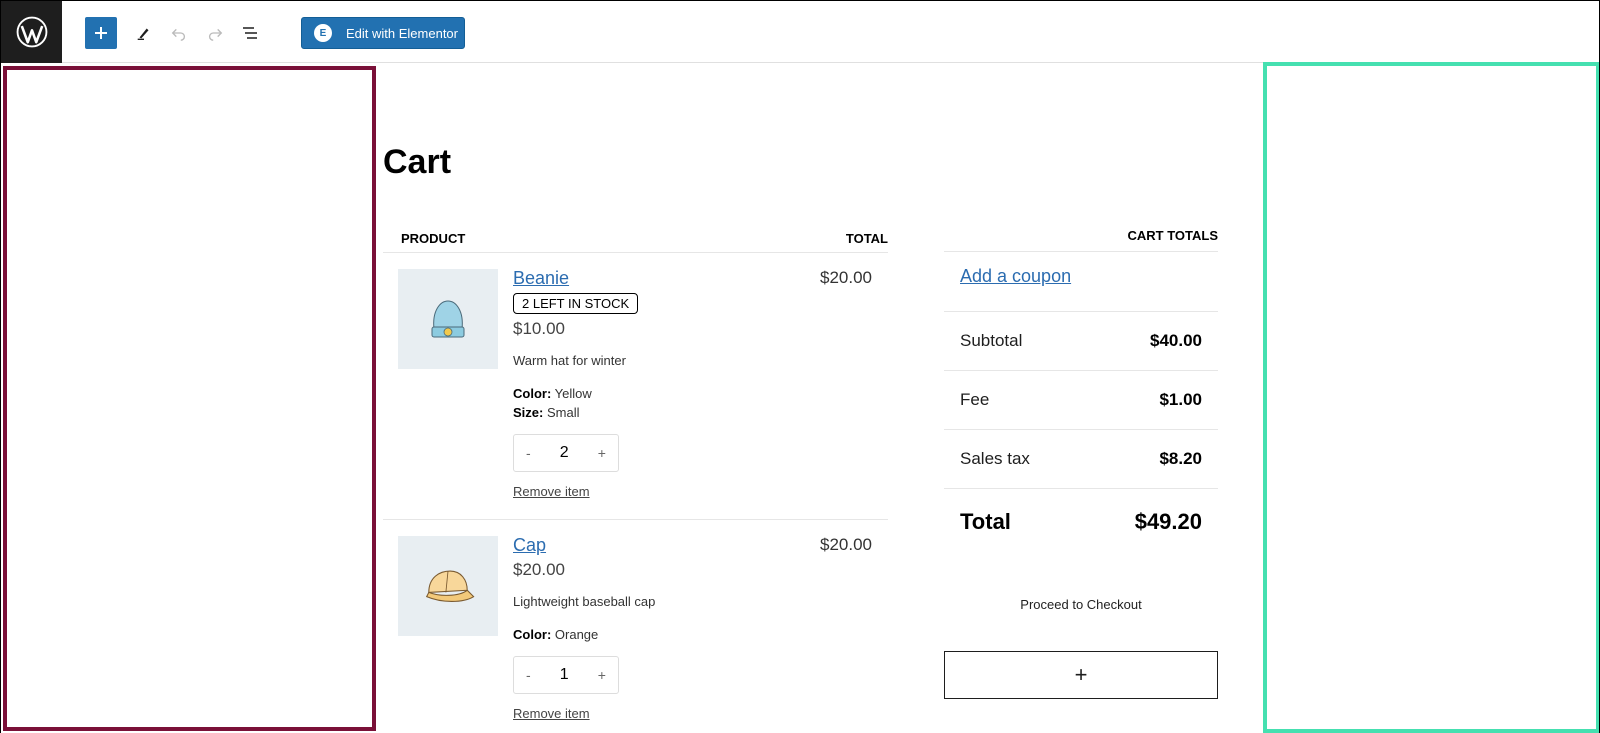 The image size is (1600, 733). What do you see at coordinates (584, 601) in the screenshot?
I see `product-description: Lightweight baseball cap` at bounding box center [584, 601].